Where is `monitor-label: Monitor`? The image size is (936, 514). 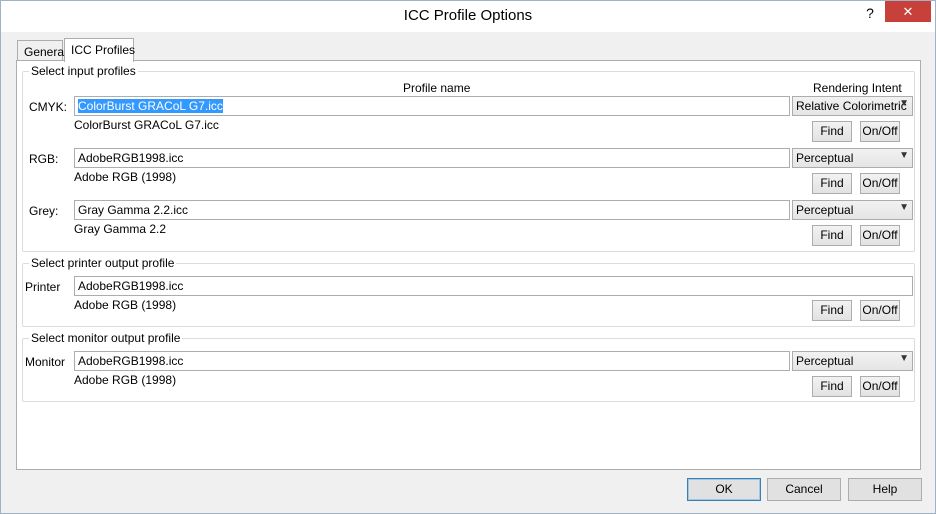 monitor-label: Monitor is located at coordinates (45, 362).